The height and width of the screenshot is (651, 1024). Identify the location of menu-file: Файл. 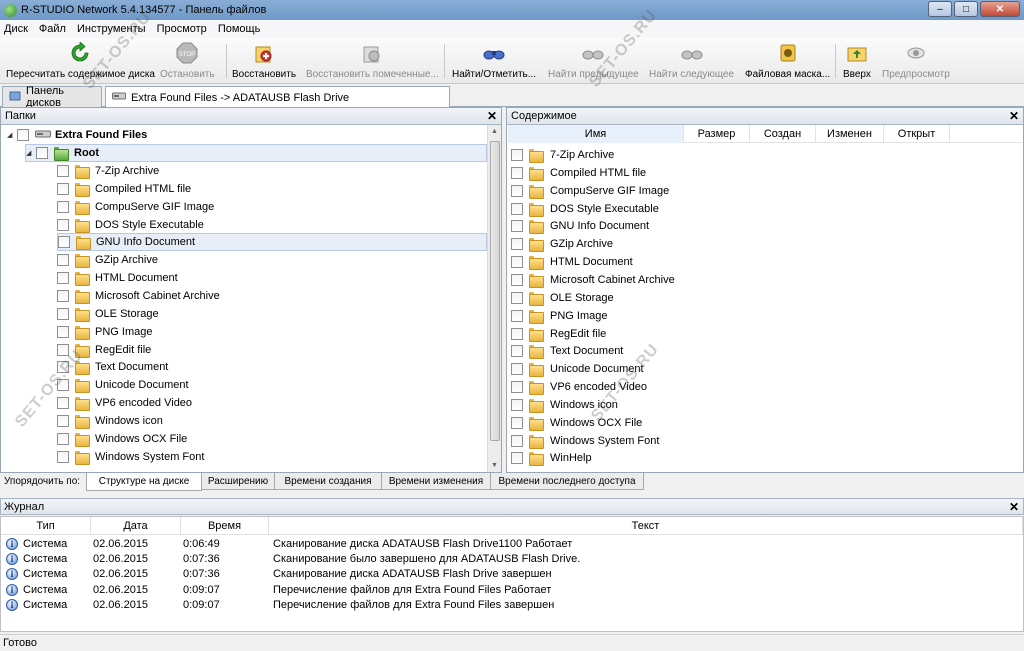
(52, 29).